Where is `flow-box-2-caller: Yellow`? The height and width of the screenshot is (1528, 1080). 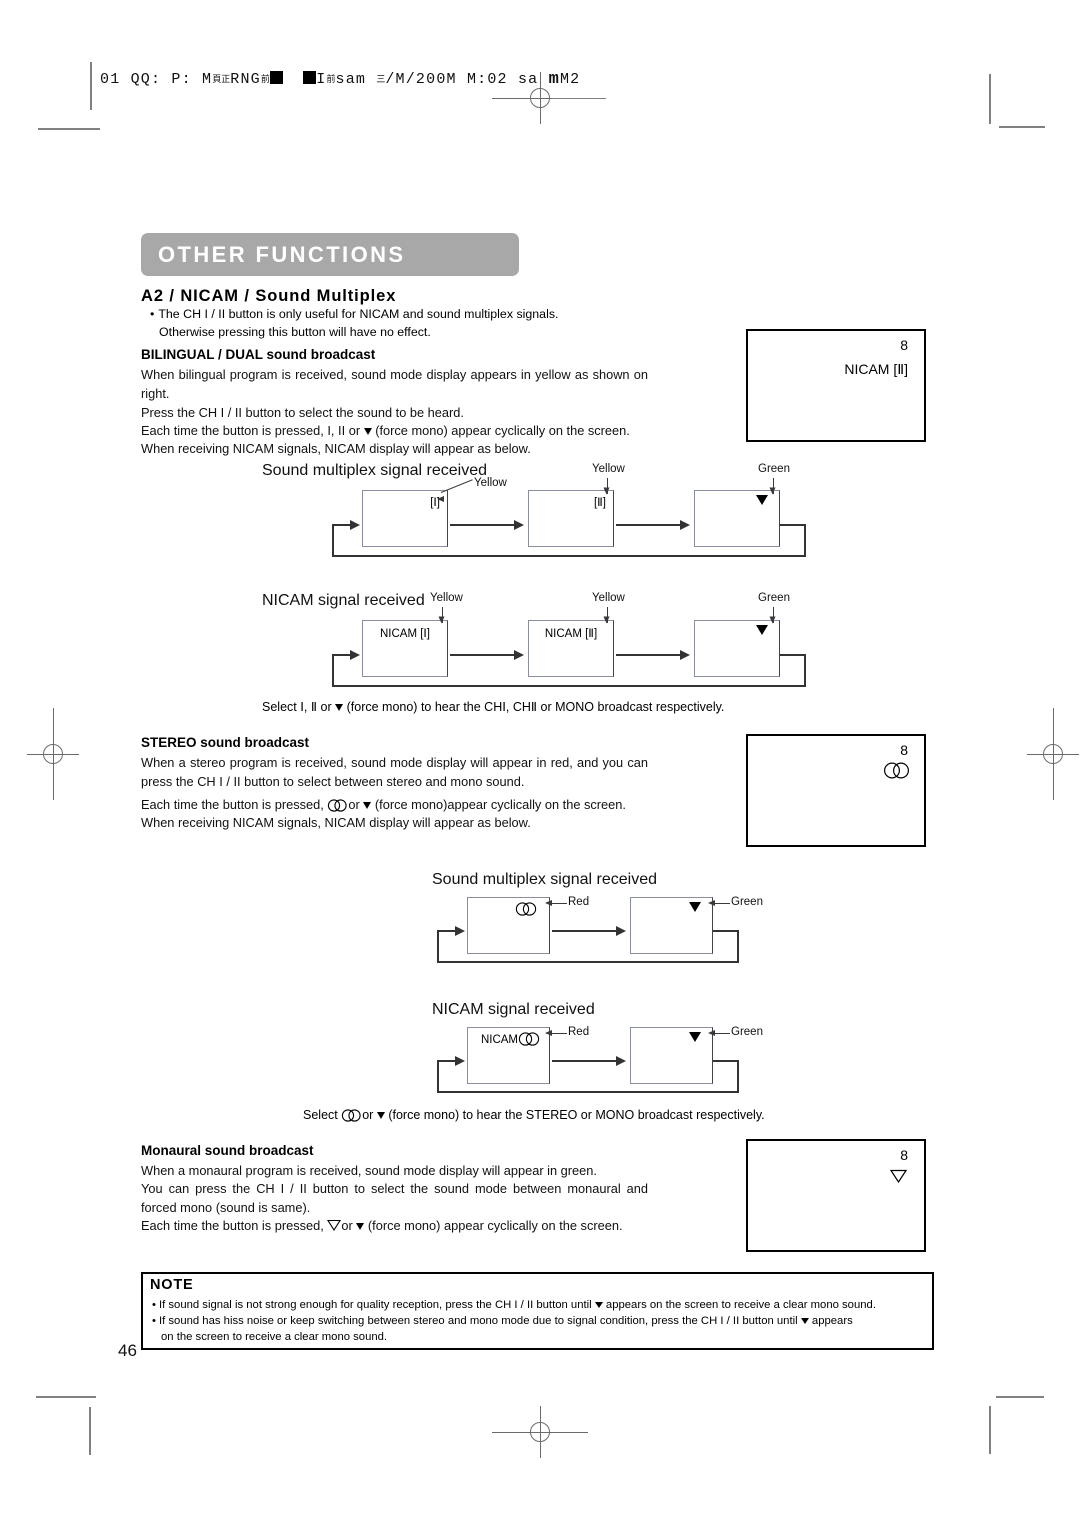
flow-box-2-caller: Yellow is located at coordinates (608, 598).